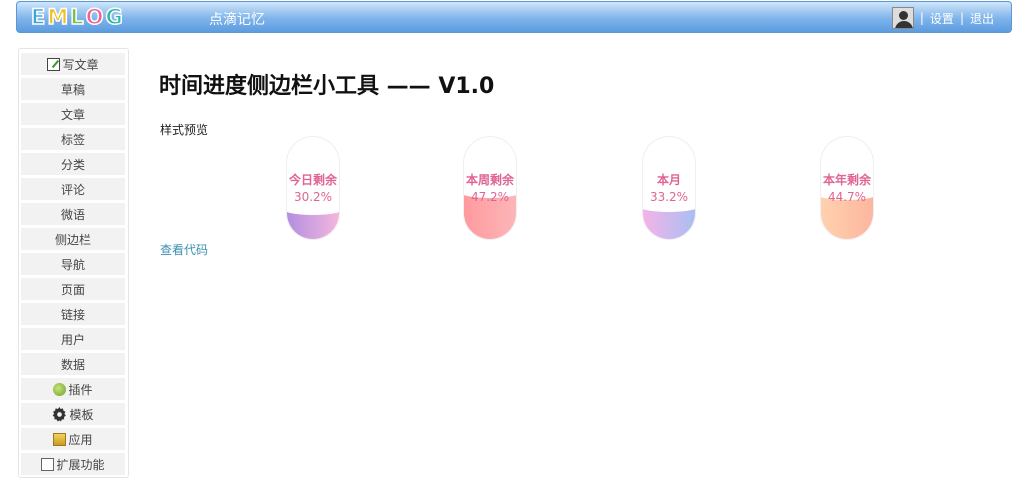 The width and height of the screenshot is (1019, 478). Describe the element at coordinates (59, 414) in the screenshot. I see `gear-icon` at that location.